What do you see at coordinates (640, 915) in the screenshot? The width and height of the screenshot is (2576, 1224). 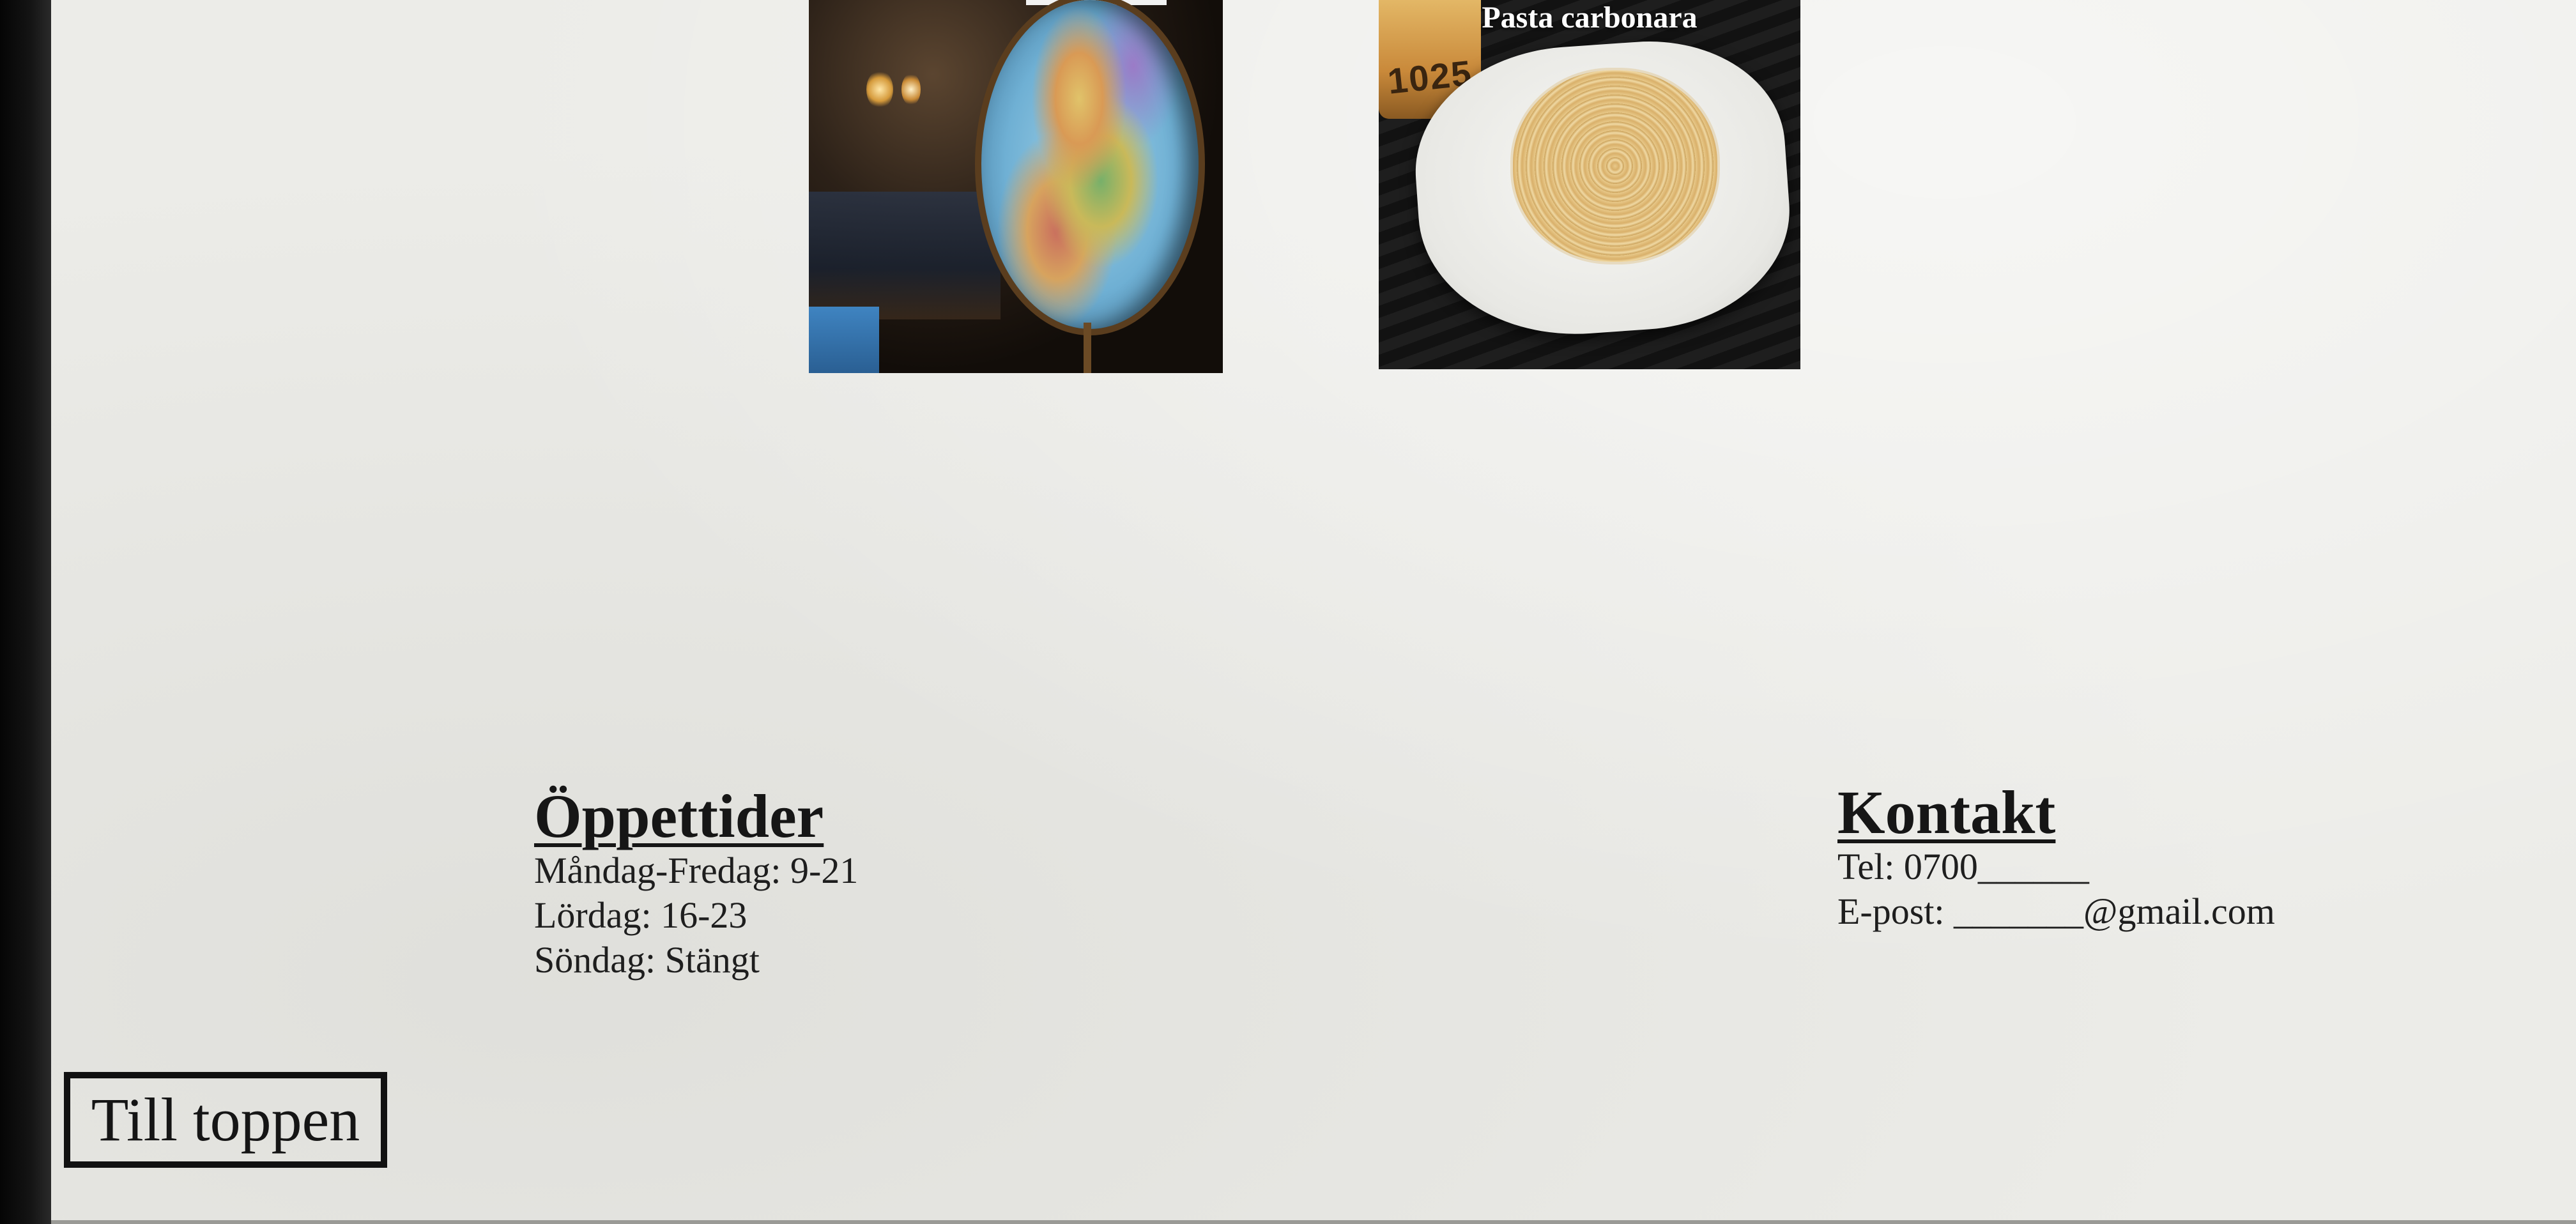 I see `hours-saturday: Lördag: 16-23` at bounding box center [640, 915].